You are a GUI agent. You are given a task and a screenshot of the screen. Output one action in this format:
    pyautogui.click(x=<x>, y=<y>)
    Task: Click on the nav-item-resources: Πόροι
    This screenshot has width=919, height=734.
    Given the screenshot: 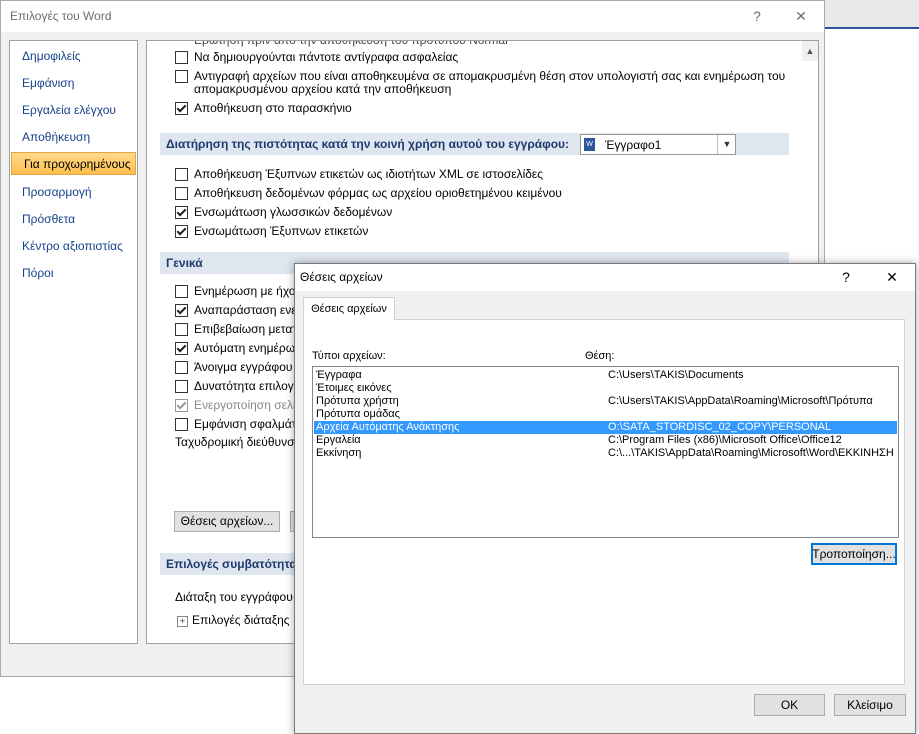 What is the action you would take?
    pyautogui.click(x=73, y=273)
    